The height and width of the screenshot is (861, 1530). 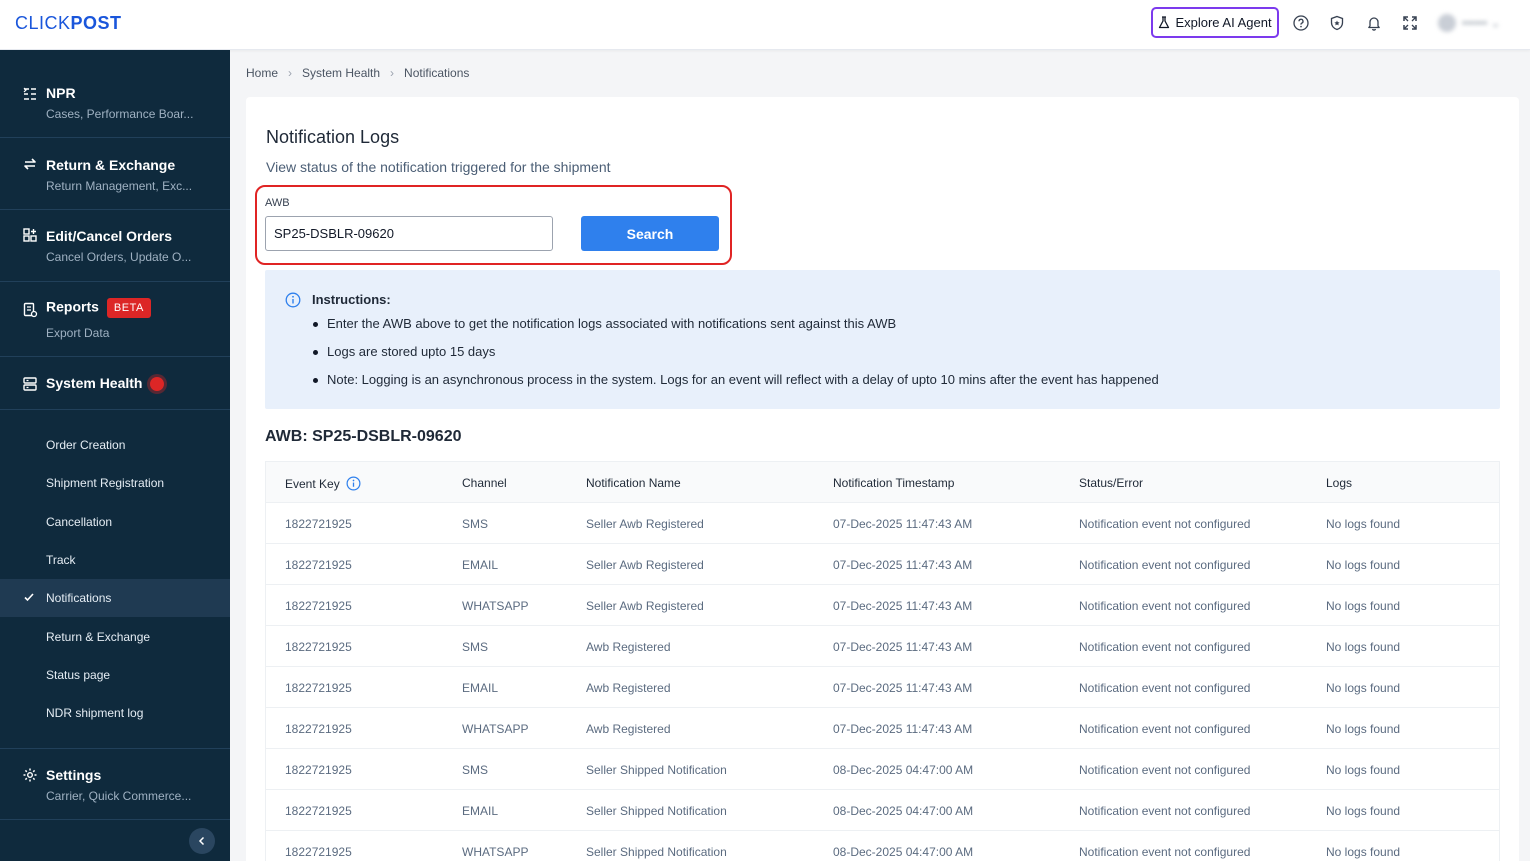 What do you see at coordinates (1111, 483) in the screenshot?
I see `col-status-error: Status/Error` at bounding box center [1111, 483].